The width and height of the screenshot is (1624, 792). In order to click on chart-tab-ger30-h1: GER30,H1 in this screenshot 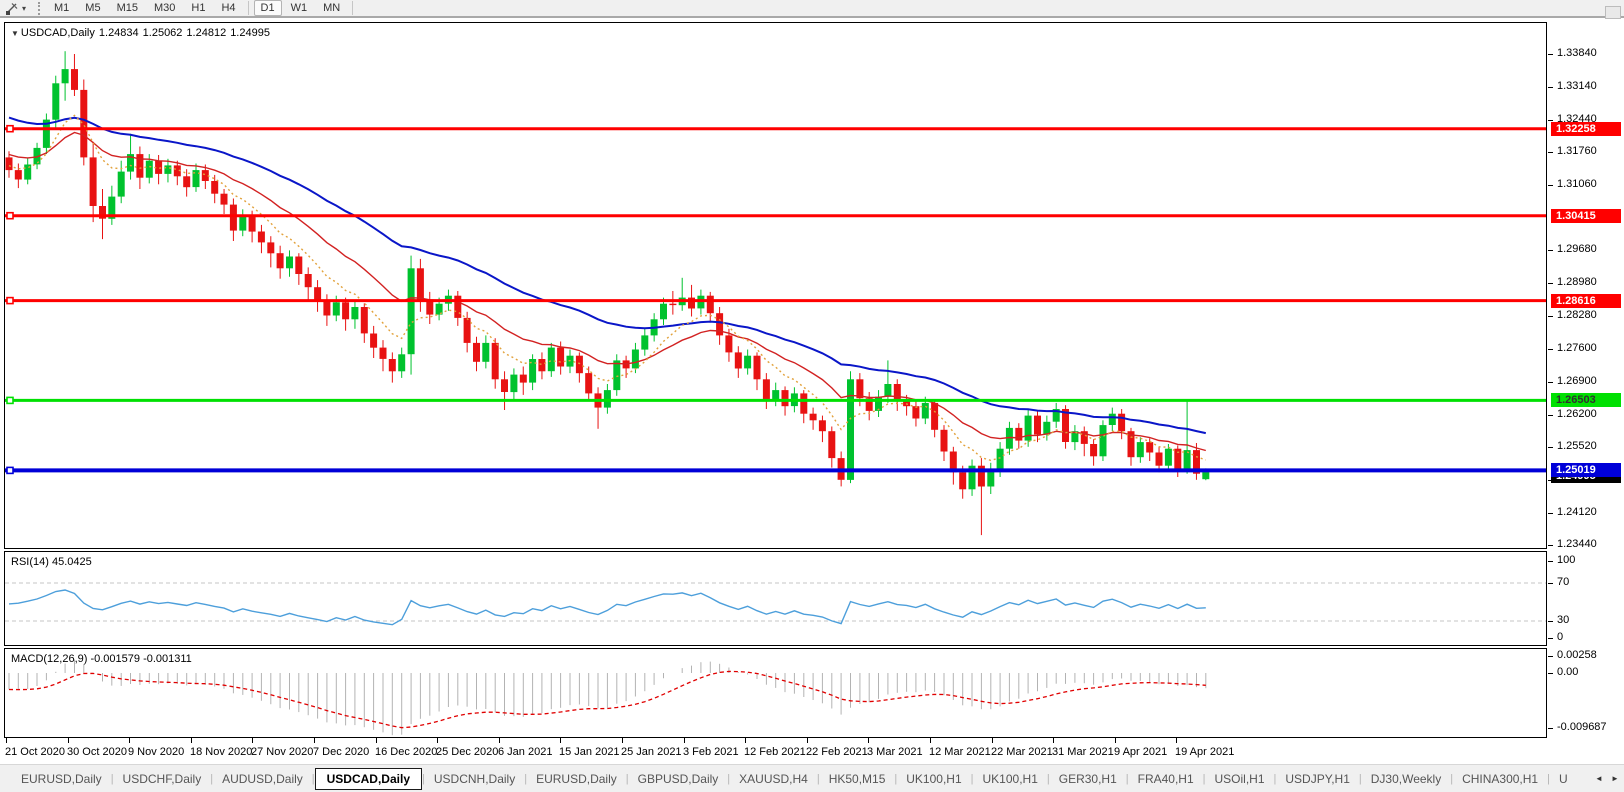, I will do `click(1088, 779)`.